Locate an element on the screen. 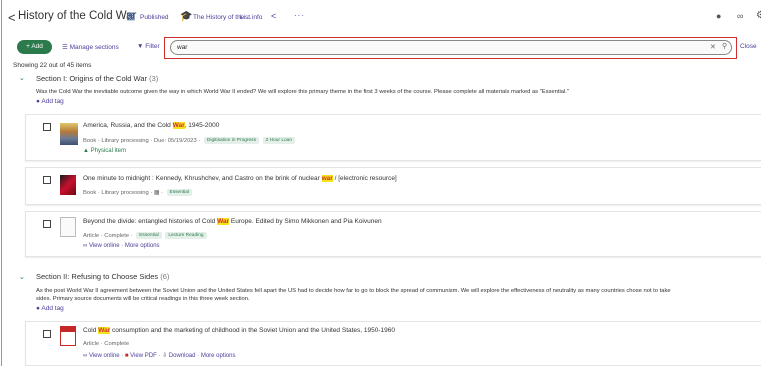 The image size is (761, 366). lecture-reading-badge: Lecture Reading is located at coordinates (186, 235).